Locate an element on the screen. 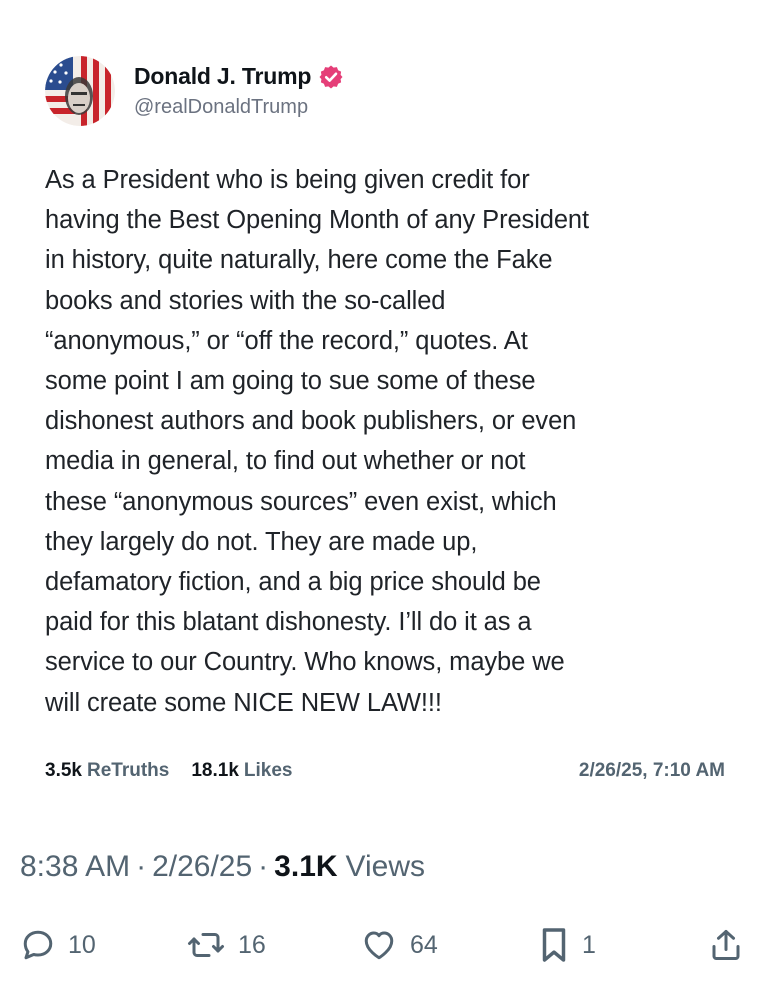 The width and height of the screenshot is (768, 1000). avatar is located at coordinates (80, 91).